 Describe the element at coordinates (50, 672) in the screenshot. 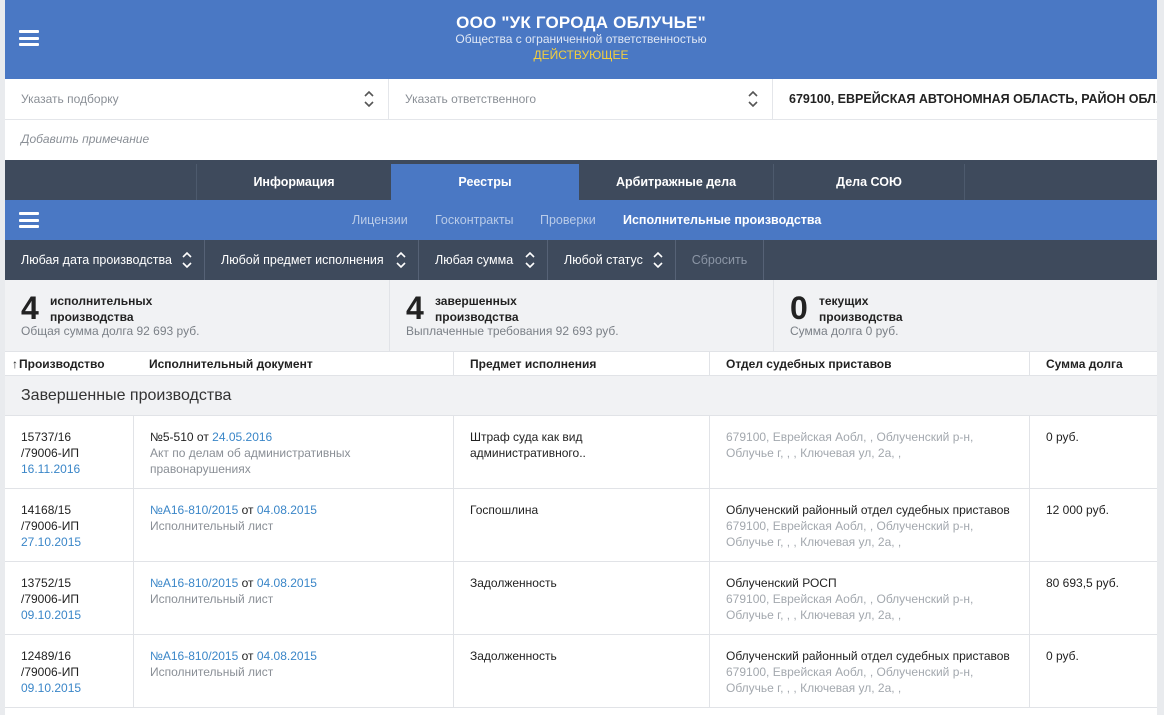

I see `proceeding-number-suffix: /79006-ИП` at that location.